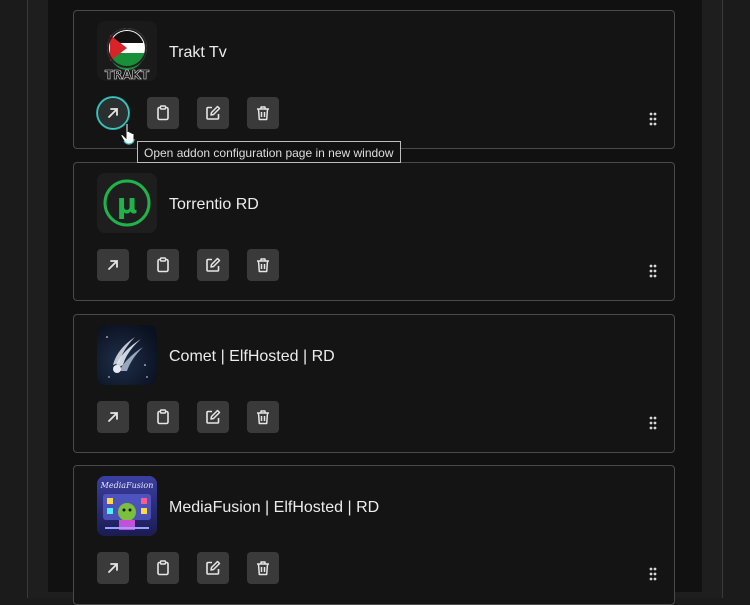  What do you see at coordinates (198, 52) in the screenshot?
I see `addon-name: Trakt Tv` at bounding box center [198, 52].